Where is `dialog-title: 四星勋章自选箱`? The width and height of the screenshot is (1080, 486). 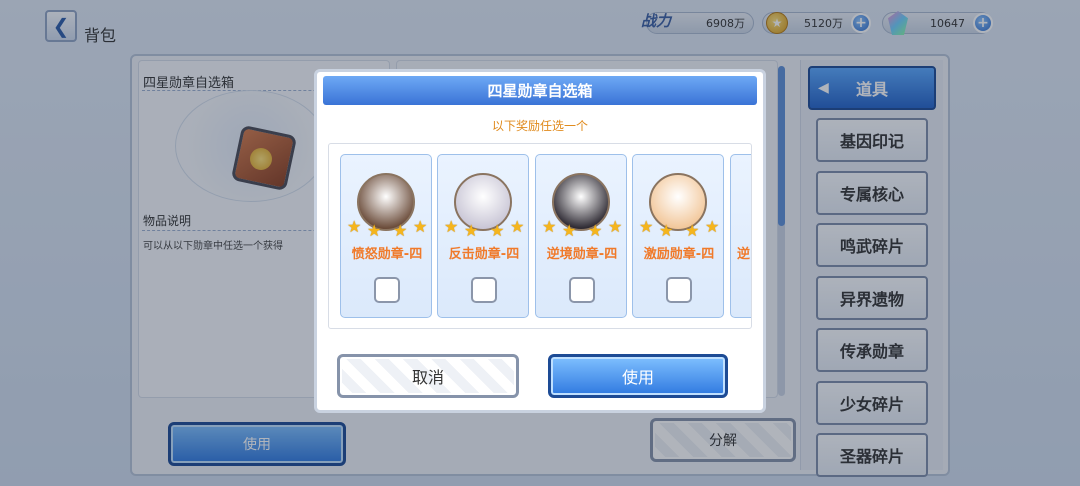 dialog-title: 四星勋章自选箱 is located at coordinates (540, 90).